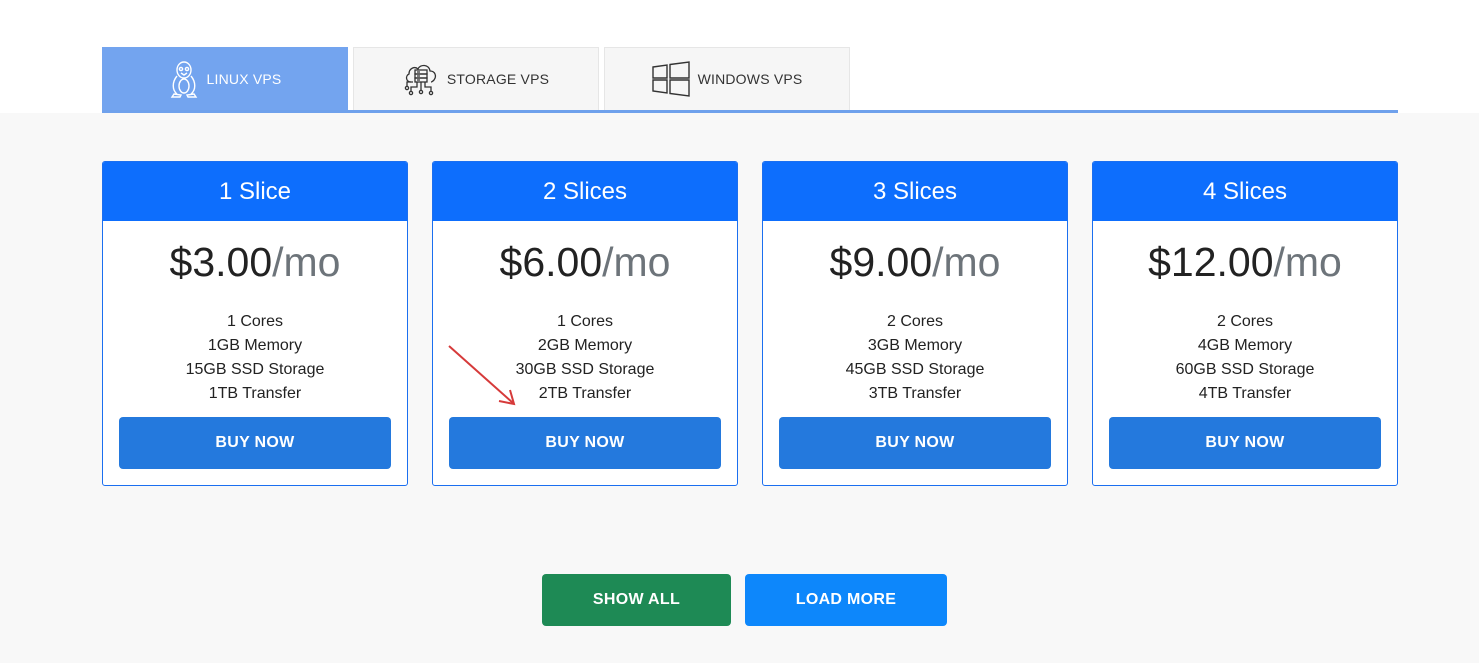 The width and height of the screenshot is (1479, 663). Describe the element at coordinates (1245, 369) in the screenshot. I see `feature-storage: 60GB SSD Storage` at that location.